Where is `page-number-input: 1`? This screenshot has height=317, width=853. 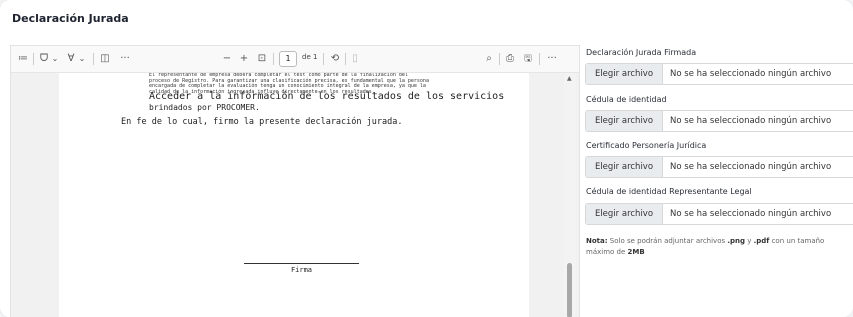
page-number-input: 1 is located at coordinates (288, 59).